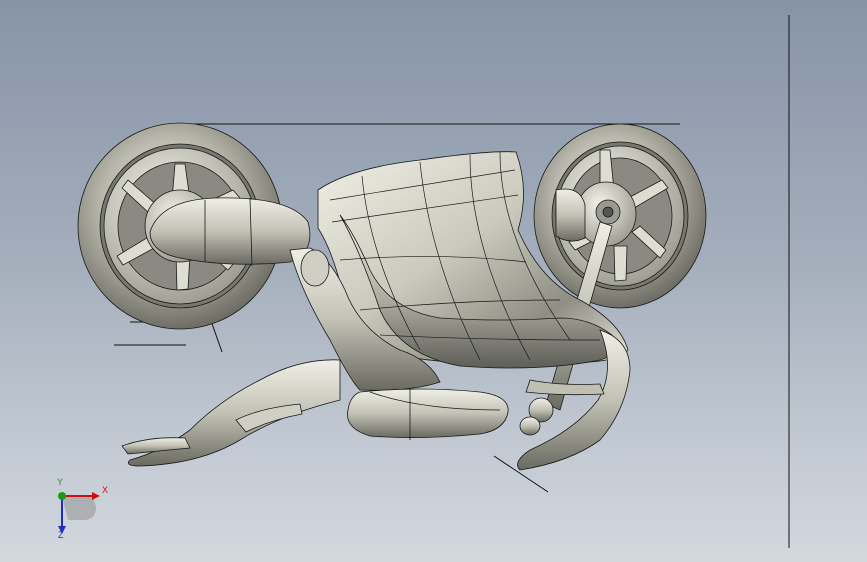 The image size is (867, 562). What do you see at coordinates (84, 513) in the screenshot?
I see `coordinate-triad: X Y Z` at bounding box center [84, 513].